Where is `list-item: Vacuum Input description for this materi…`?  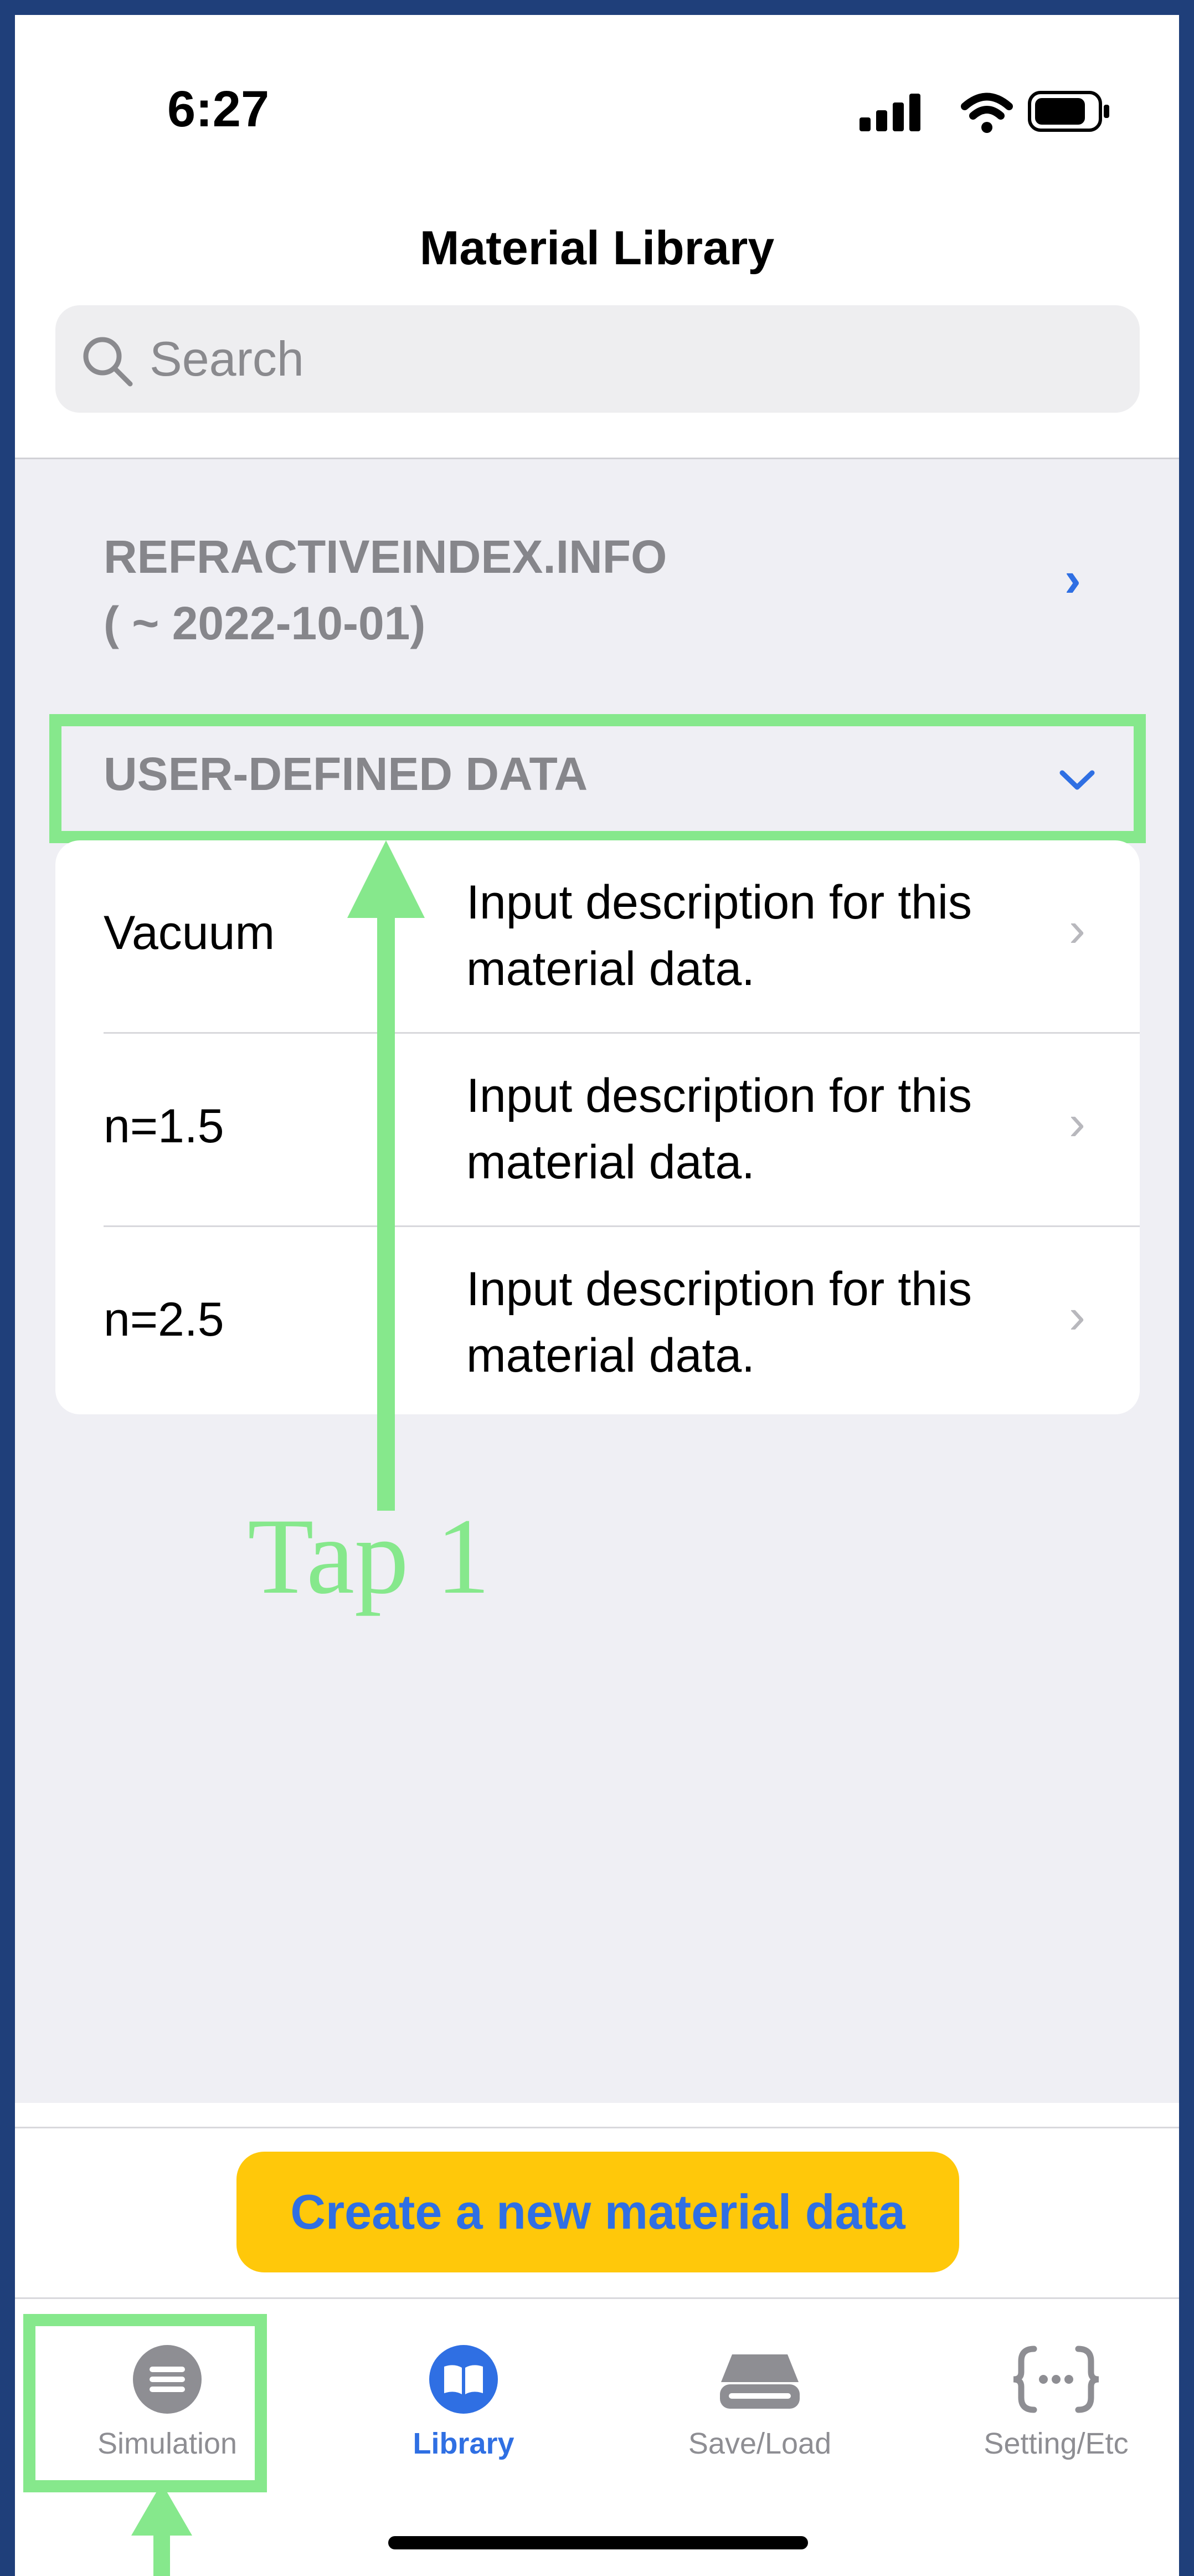
list-item: Vacuum Input description for this materi… is located at coordinates (598, 936).